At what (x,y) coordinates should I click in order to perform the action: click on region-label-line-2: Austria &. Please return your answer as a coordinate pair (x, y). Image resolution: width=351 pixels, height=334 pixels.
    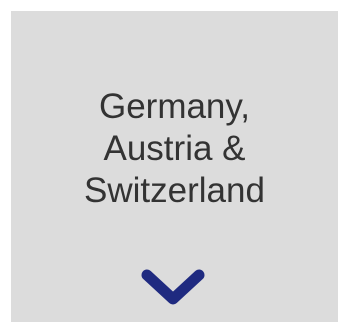
    Looking at the image, I should click on (174, 148).